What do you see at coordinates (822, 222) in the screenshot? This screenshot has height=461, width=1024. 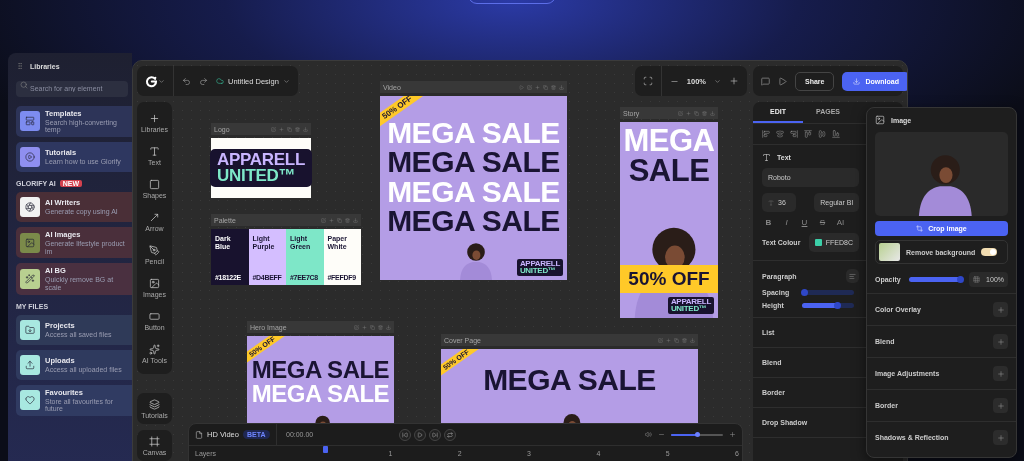 I see `text-style-button: S` at bounding box center [822, 222].